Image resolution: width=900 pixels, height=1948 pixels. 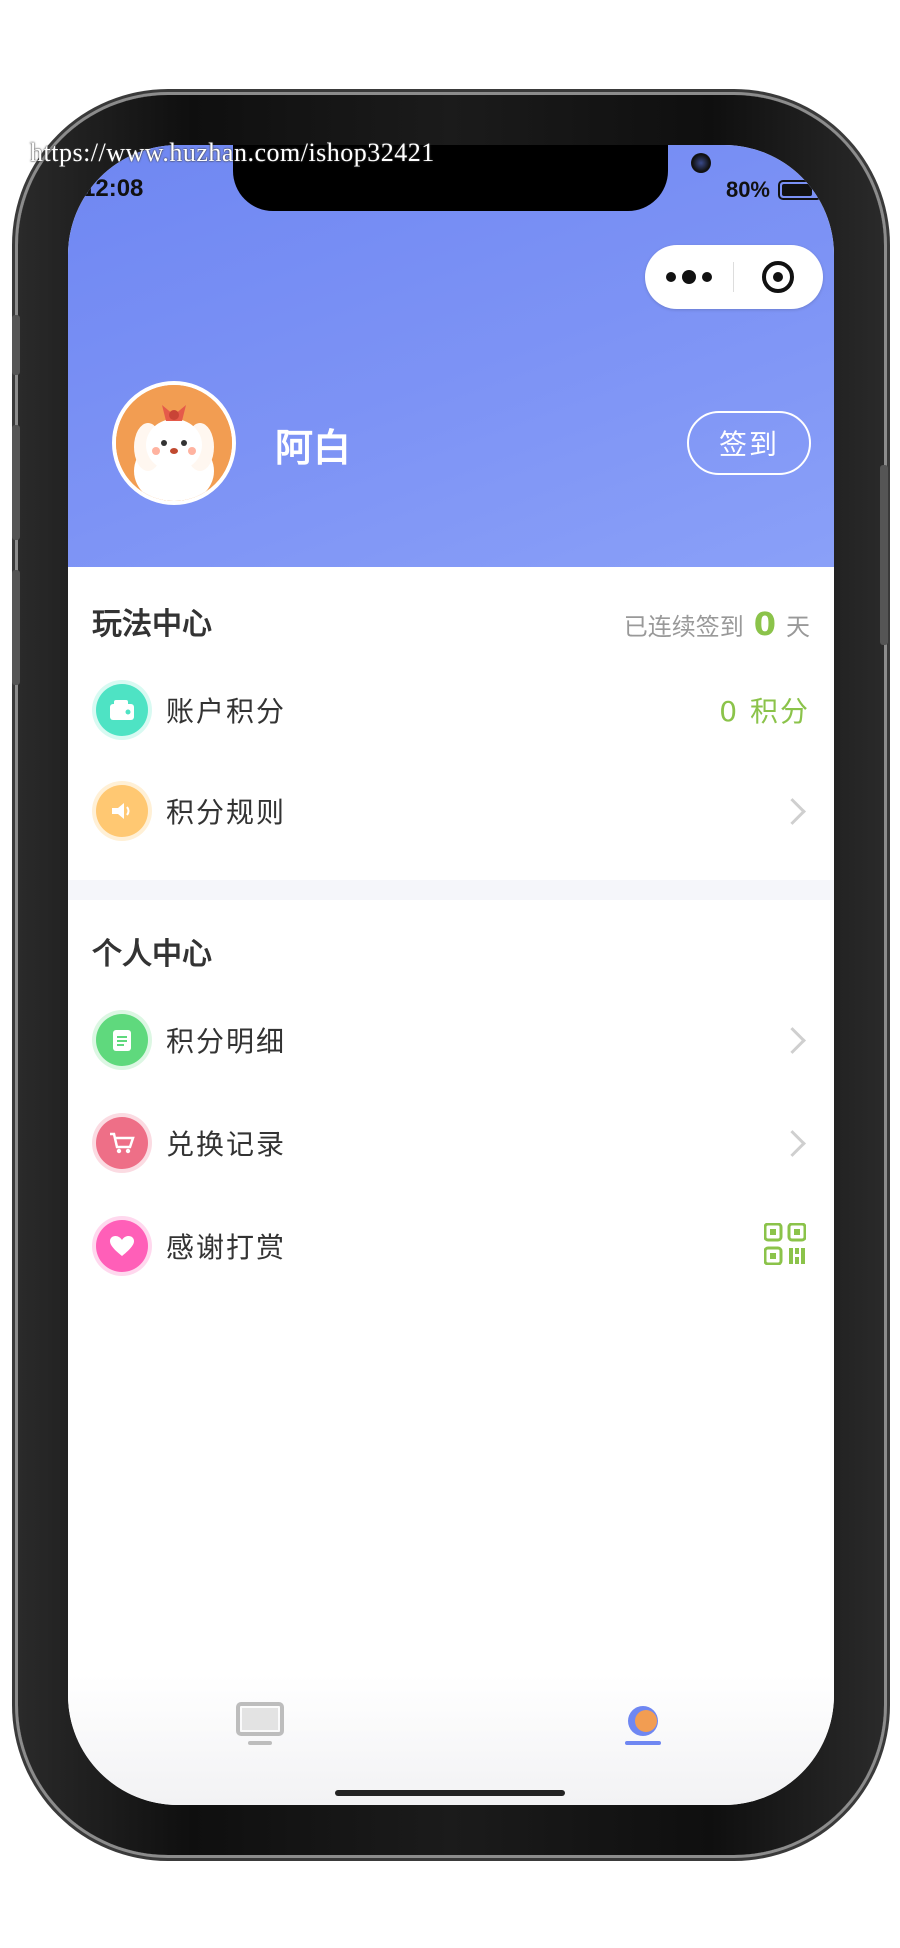 What do you see at coordinates (798, 627) in the screenshot?
I see `streak-unit: 天` at bounding box center [798, 627].